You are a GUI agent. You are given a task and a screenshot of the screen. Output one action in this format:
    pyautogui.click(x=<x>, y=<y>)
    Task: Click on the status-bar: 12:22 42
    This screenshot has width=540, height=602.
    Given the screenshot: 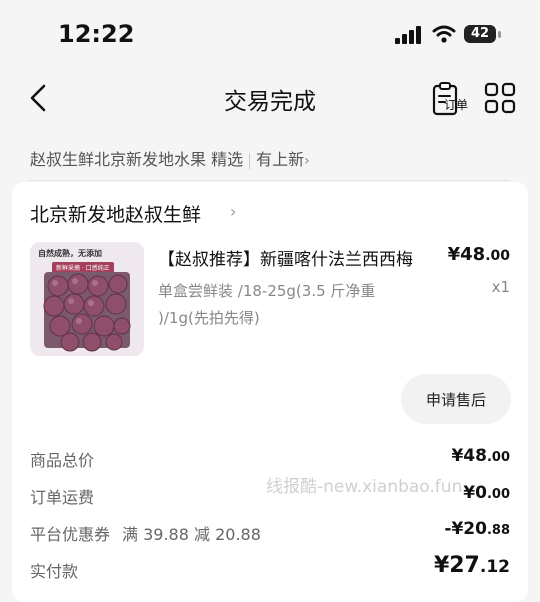 What is the action you would take?
    pyautogui.click(x=270, y=35)
    